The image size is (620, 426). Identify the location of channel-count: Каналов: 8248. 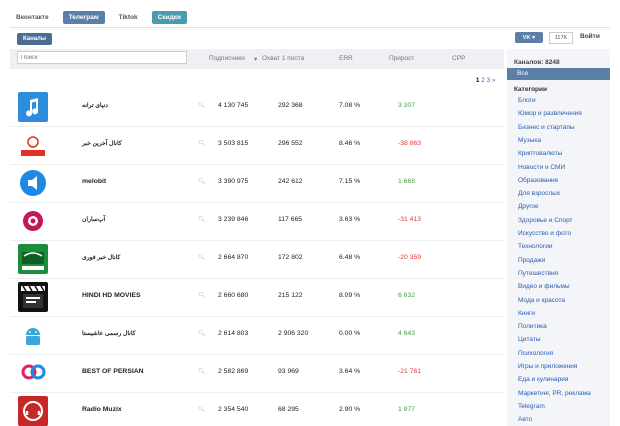
(537, 62).